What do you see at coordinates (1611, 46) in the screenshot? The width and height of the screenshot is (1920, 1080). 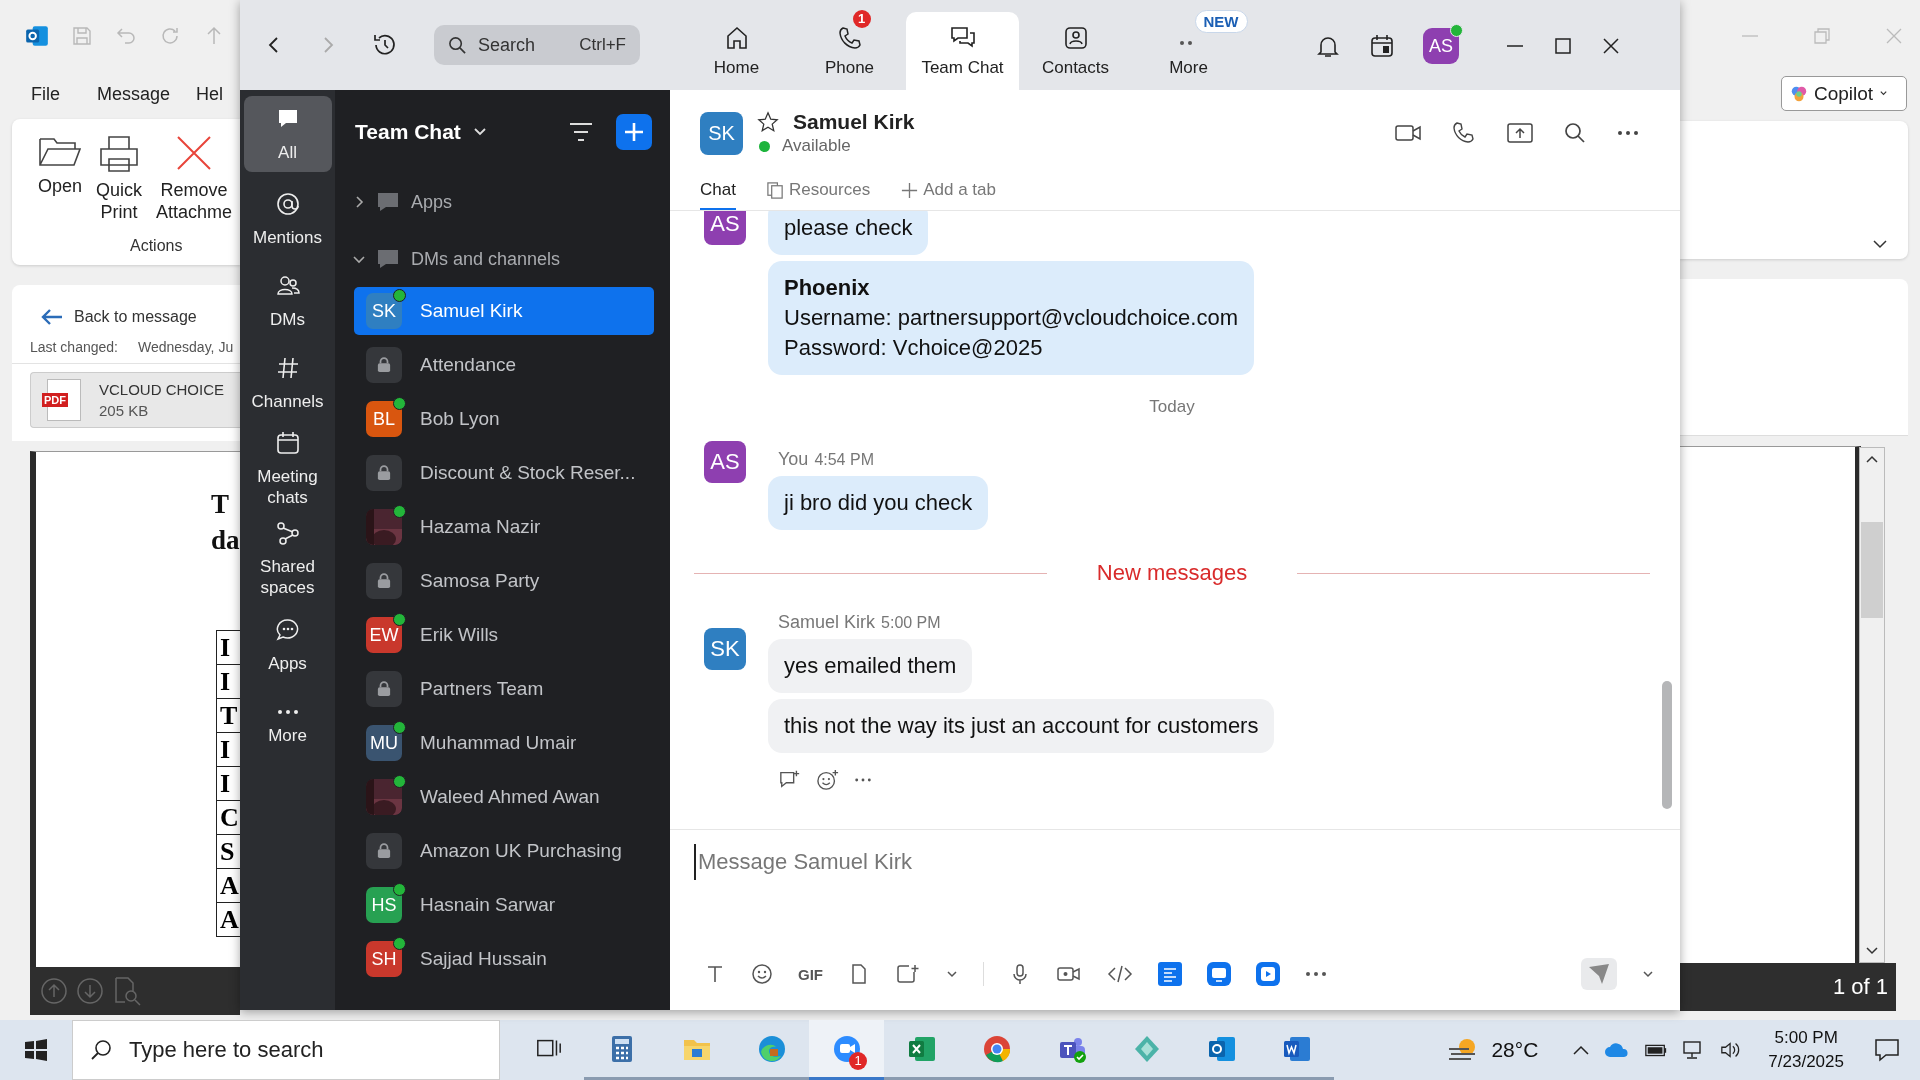 I see `close-icon` at bounding box center [1611, 46].